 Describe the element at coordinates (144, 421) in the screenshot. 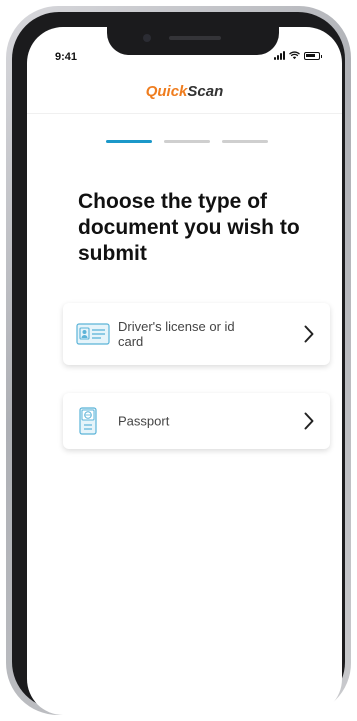

I see `option-label: Passport` at that location.